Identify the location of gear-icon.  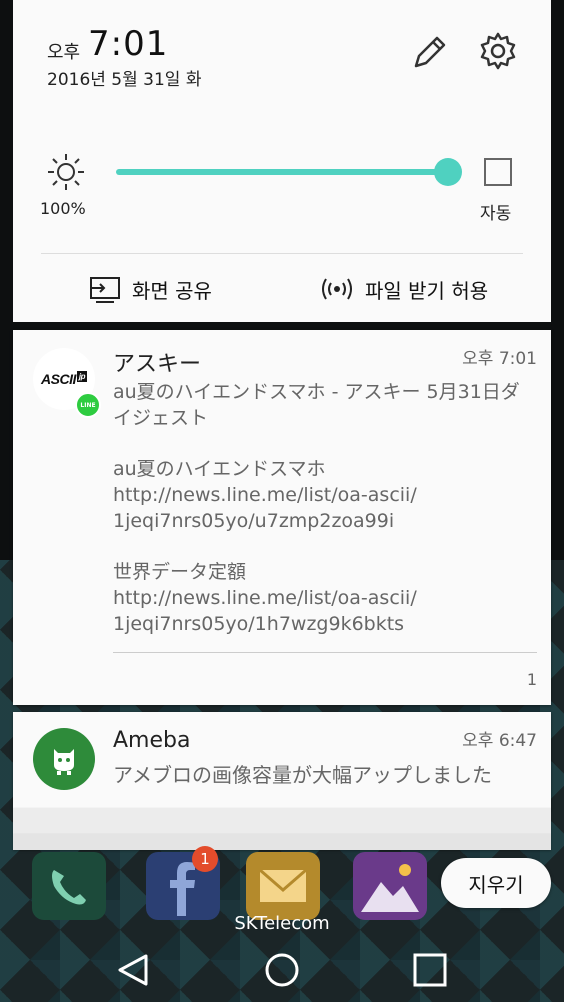
(498, 51).